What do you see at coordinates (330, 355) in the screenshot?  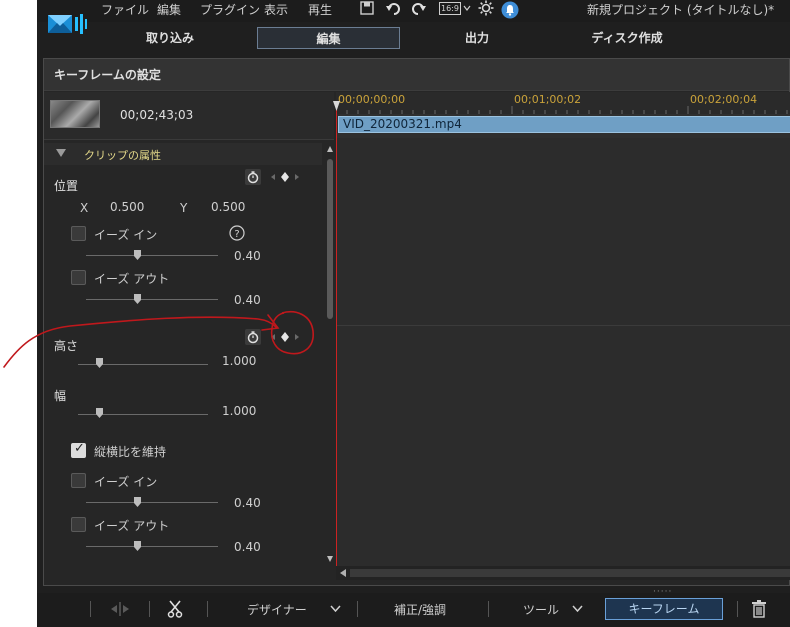 I see `properties-scrollbar` at bounding box center [330, 355].